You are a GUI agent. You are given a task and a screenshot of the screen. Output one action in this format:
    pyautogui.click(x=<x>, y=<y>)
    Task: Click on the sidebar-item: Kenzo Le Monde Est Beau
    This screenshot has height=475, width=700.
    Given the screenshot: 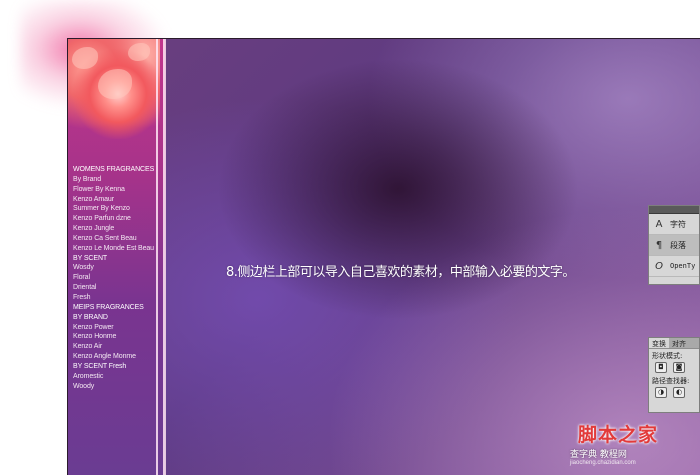 What is the action you would take?
    pyautogui.click(x=113, y=249)
    